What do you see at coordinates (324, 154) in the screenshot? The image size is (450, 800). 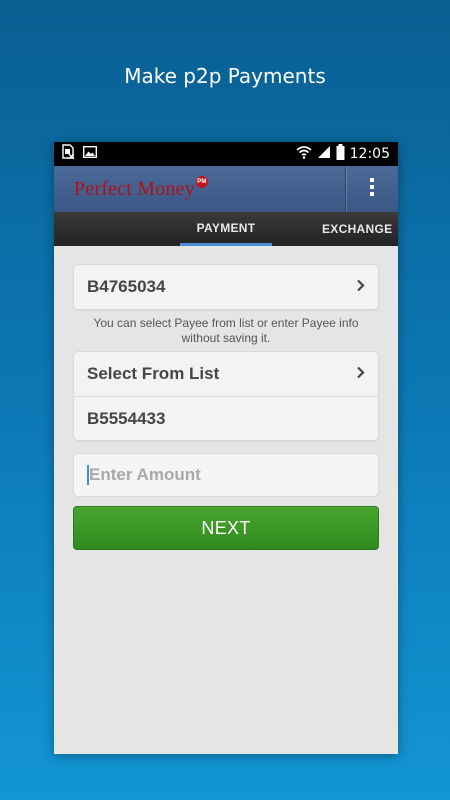 I see `signal-icon` at bounding box center [324, 154].